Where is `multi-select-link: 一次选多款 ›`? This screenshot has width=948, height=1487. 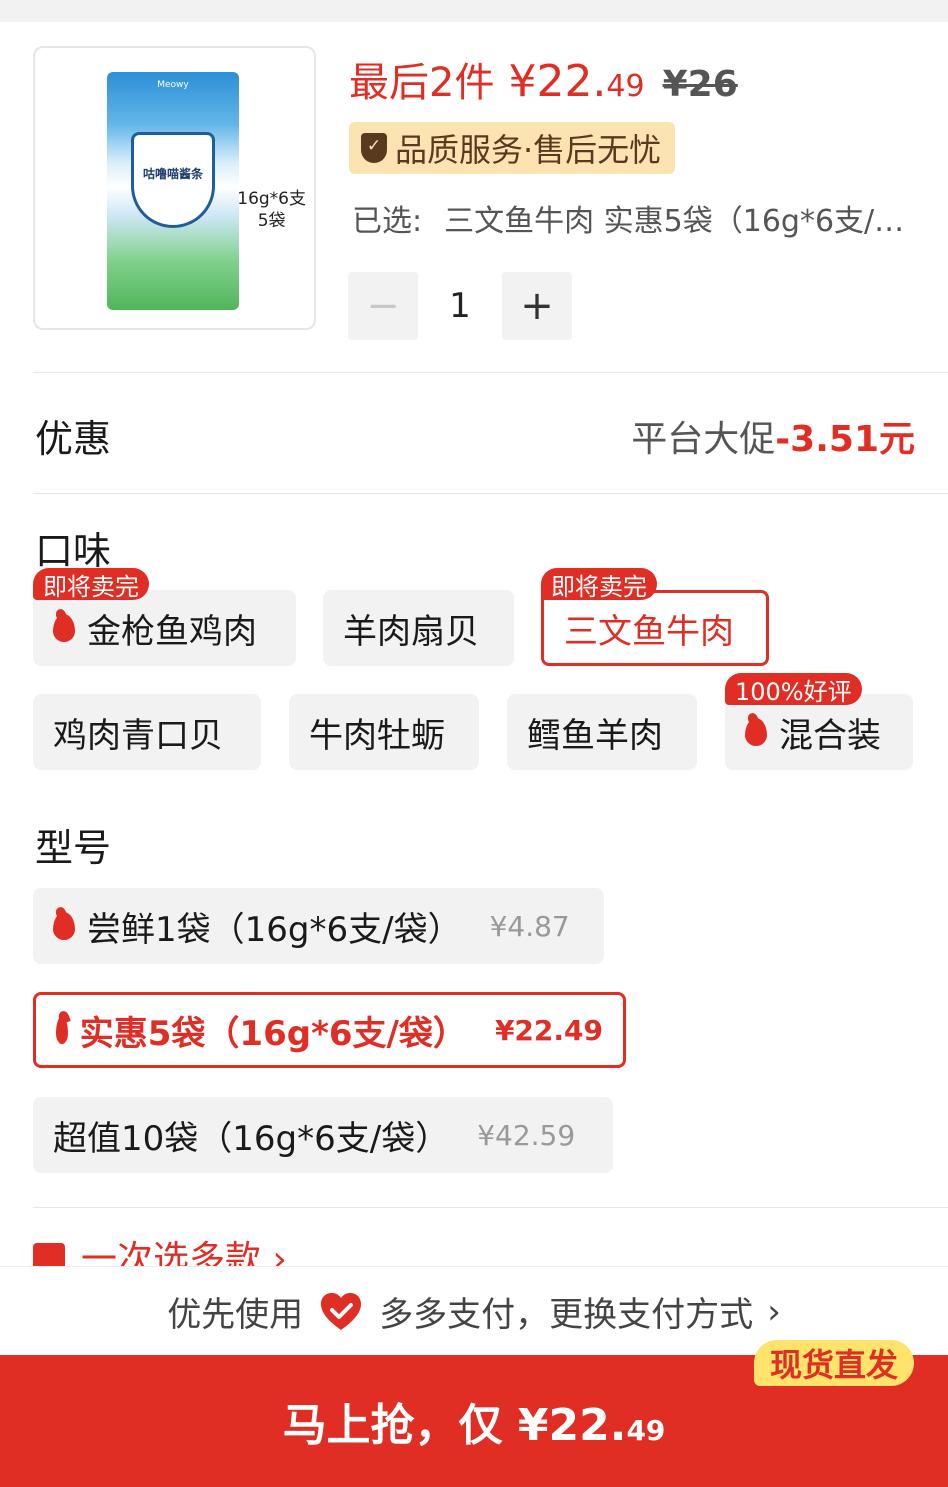 multi-select-link: 一次选多款 › is located at coordinates (160, 1248).